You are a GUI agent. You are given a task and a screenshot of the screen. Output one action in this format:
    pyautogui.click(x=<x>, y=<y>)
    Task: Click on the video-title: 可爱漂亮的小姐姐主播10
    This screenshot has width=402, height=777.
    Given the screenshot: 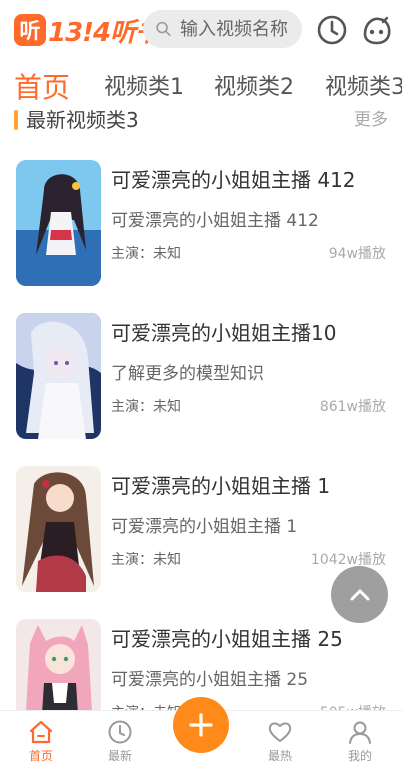 What is the action you would take?
    pyautogui.click(x=223, y=331)
    